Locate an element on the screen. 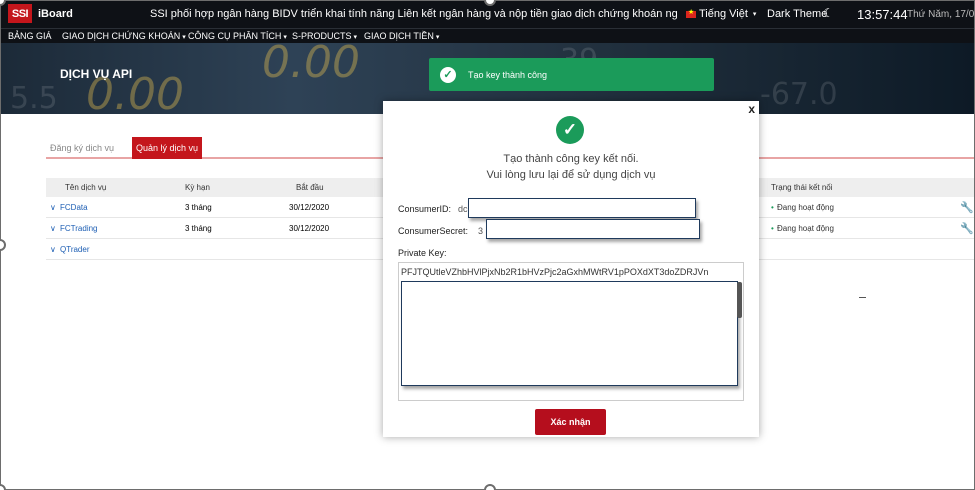 The image size is (975, 490). nav-item-s-products: S-PRODUCTS ▾ is located at coordinates (324, 36).